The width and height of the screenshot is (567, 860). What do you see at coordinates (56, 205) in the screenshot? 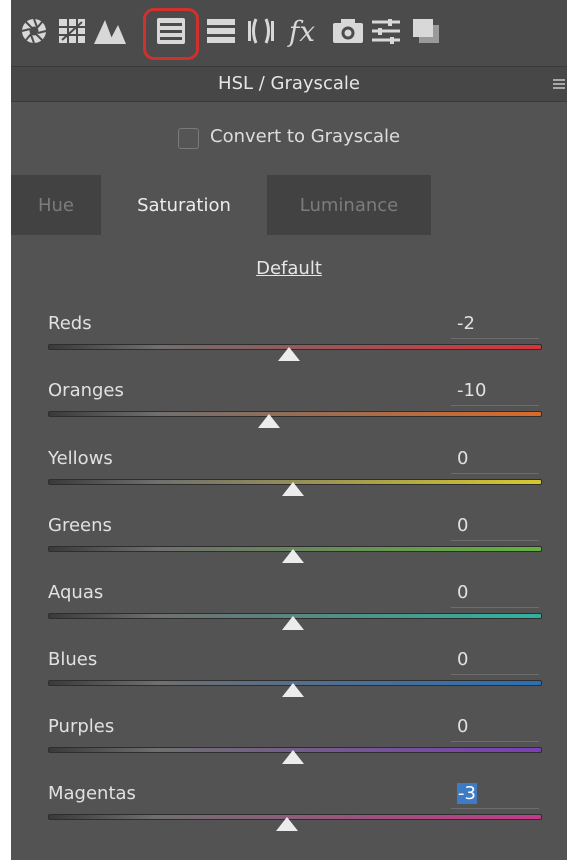
I see `tab-hue: Hue` at bounding box center [56, 205].